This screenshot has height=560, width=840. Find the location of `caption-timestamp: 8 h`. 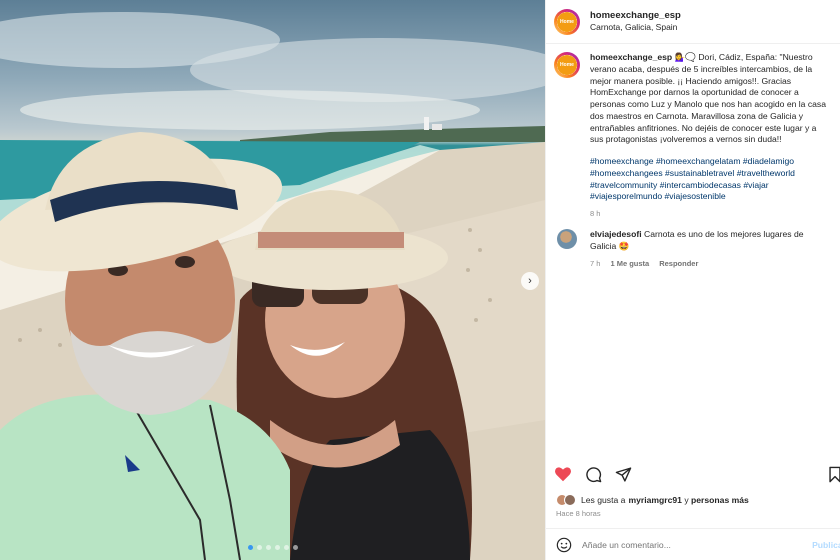

caption-timestamp: 8 h is located at coordinates (595, 214).